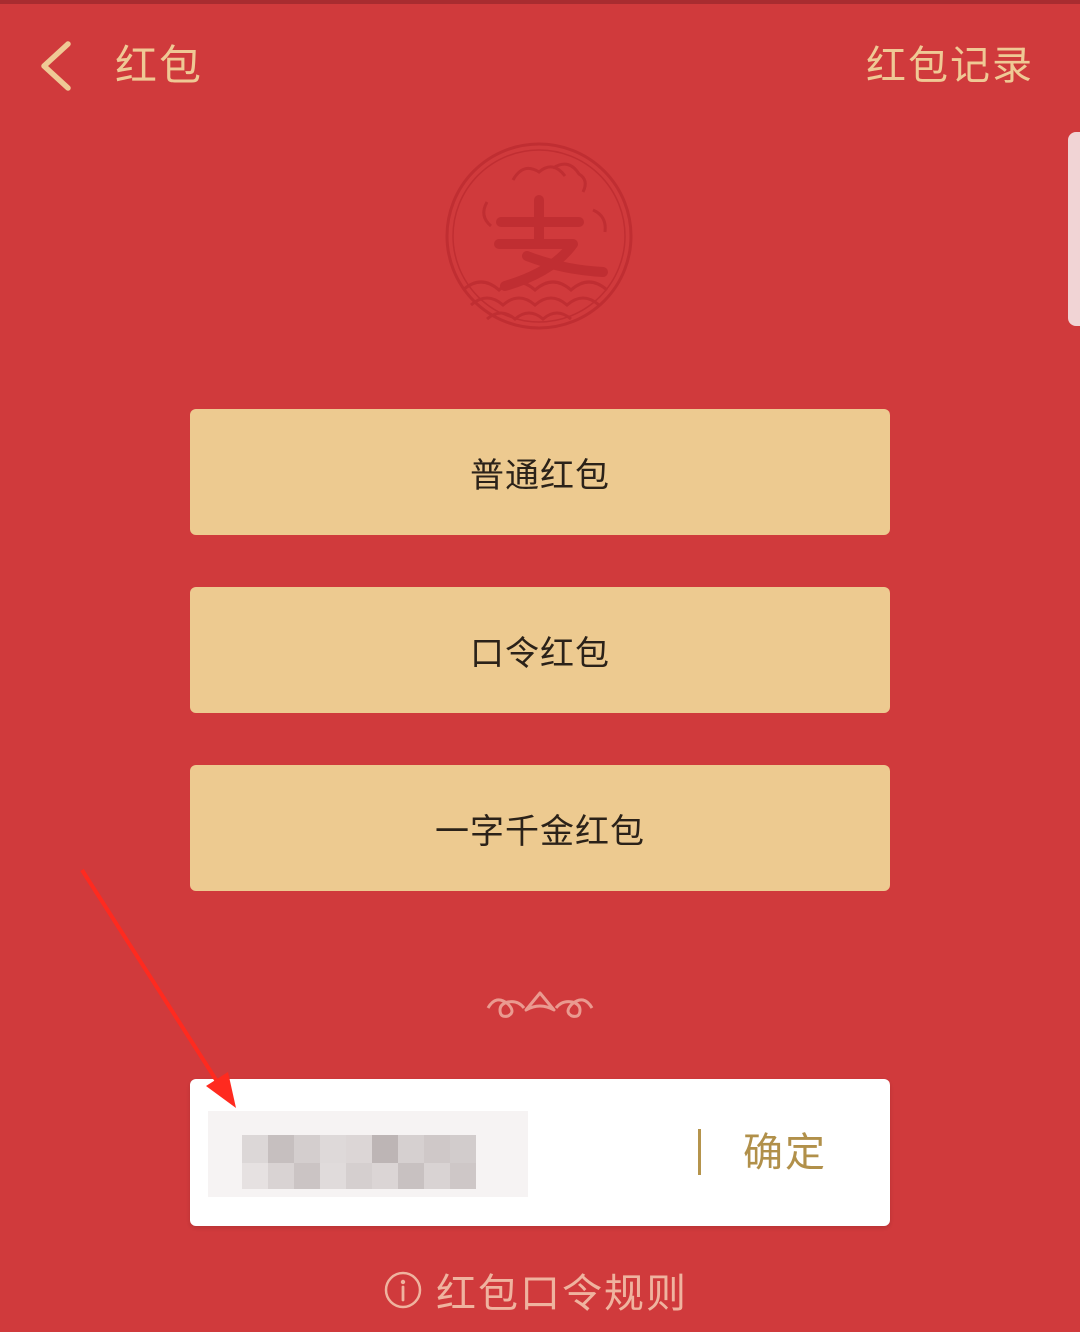 This screenshot has height=1332, width=1080. I want to click on character-red-packet-button: 一字千金红包, so click(540, 828).